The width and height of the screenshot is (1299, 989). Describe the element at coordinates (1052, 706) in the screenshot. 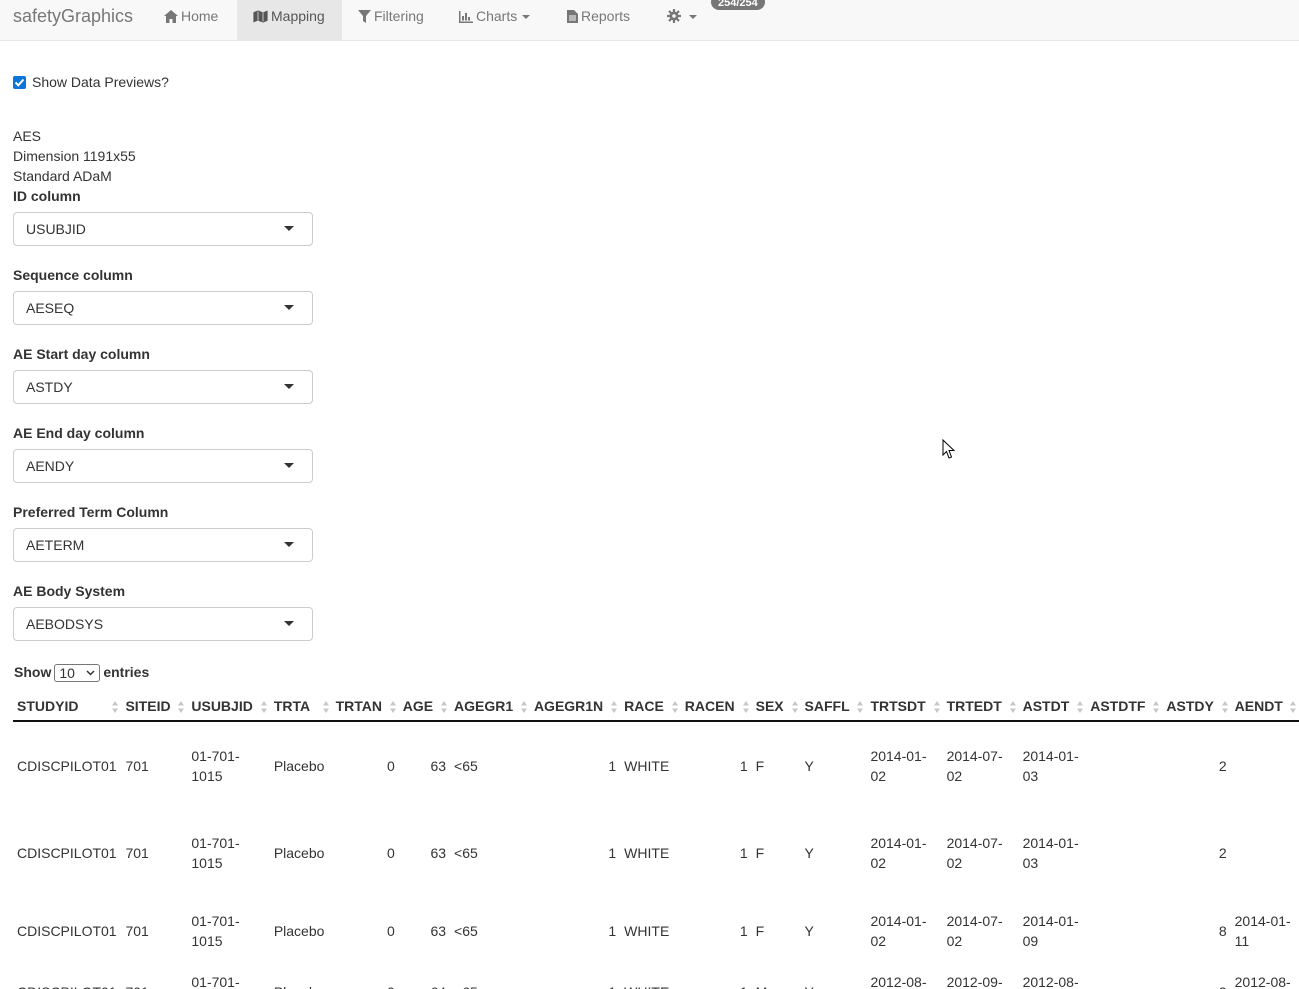

I see `column-header: ASTDT` at that location.